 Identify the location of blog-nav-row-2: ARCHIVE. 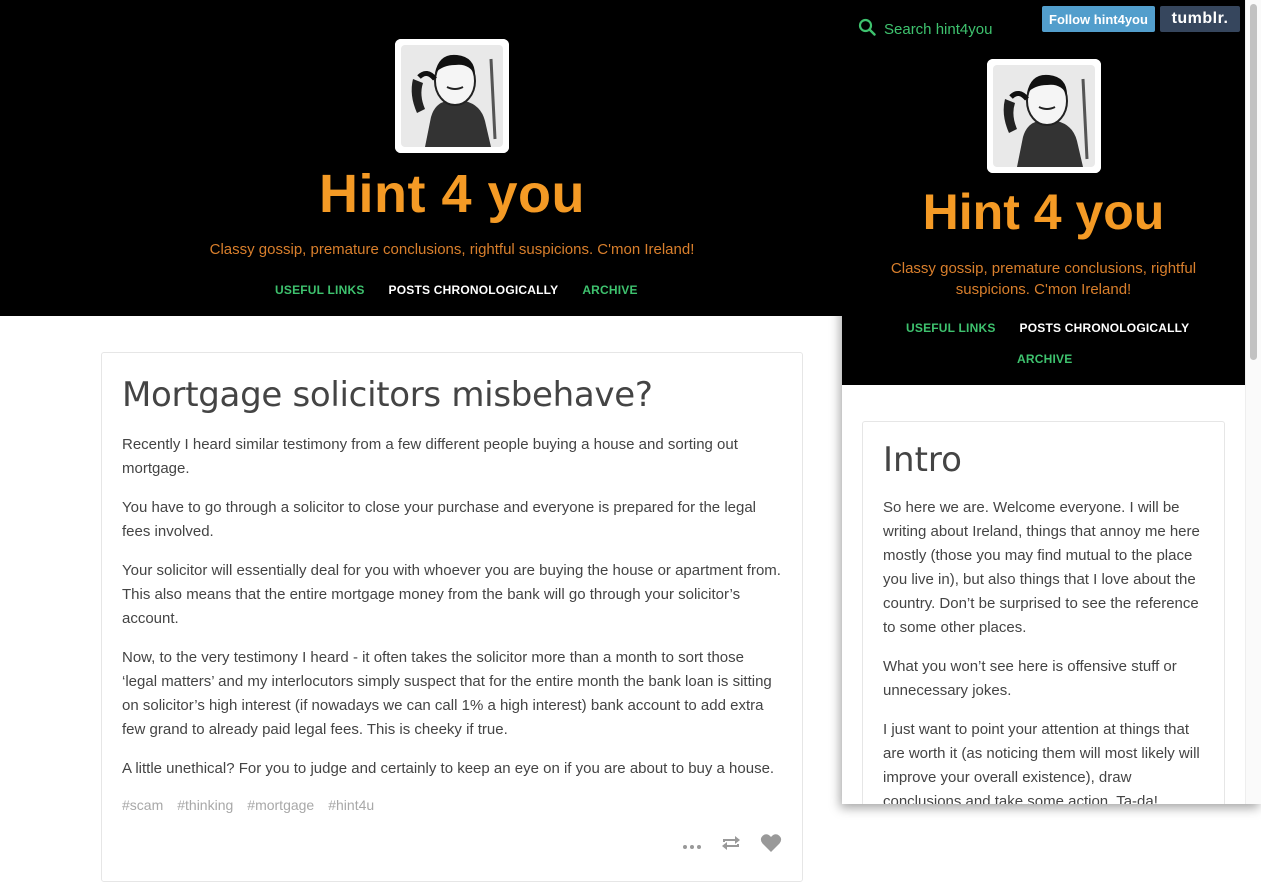
(1044, 359).